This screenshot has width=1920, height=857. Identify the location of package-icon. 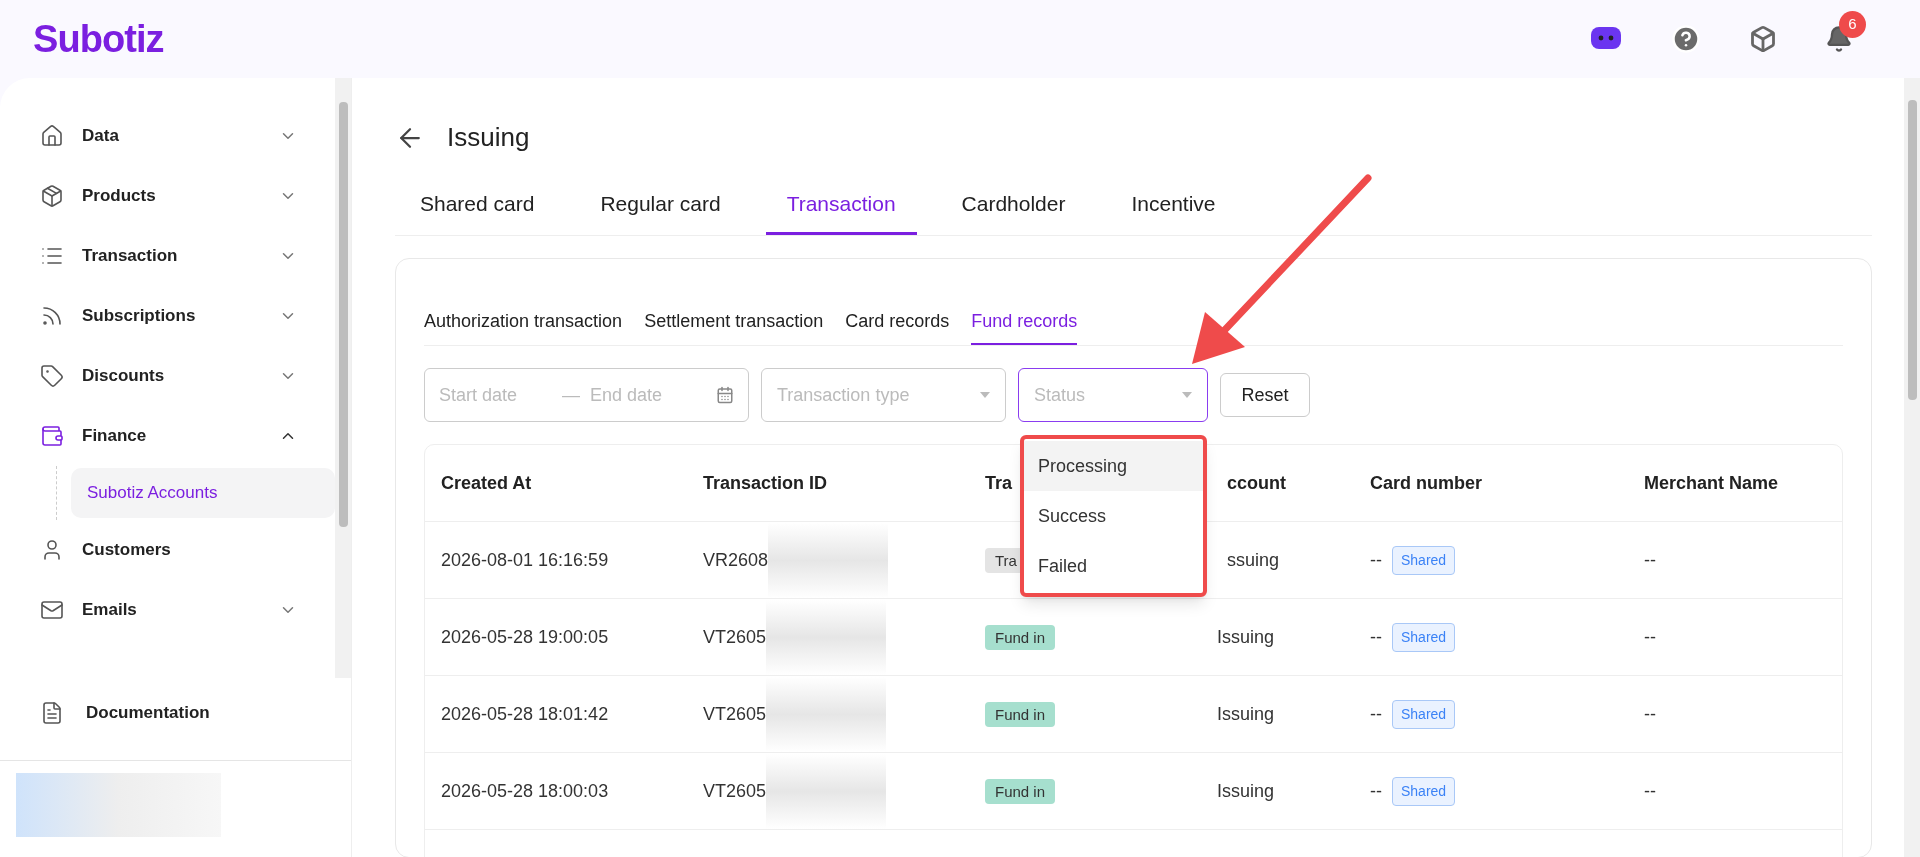
(1763, 39).